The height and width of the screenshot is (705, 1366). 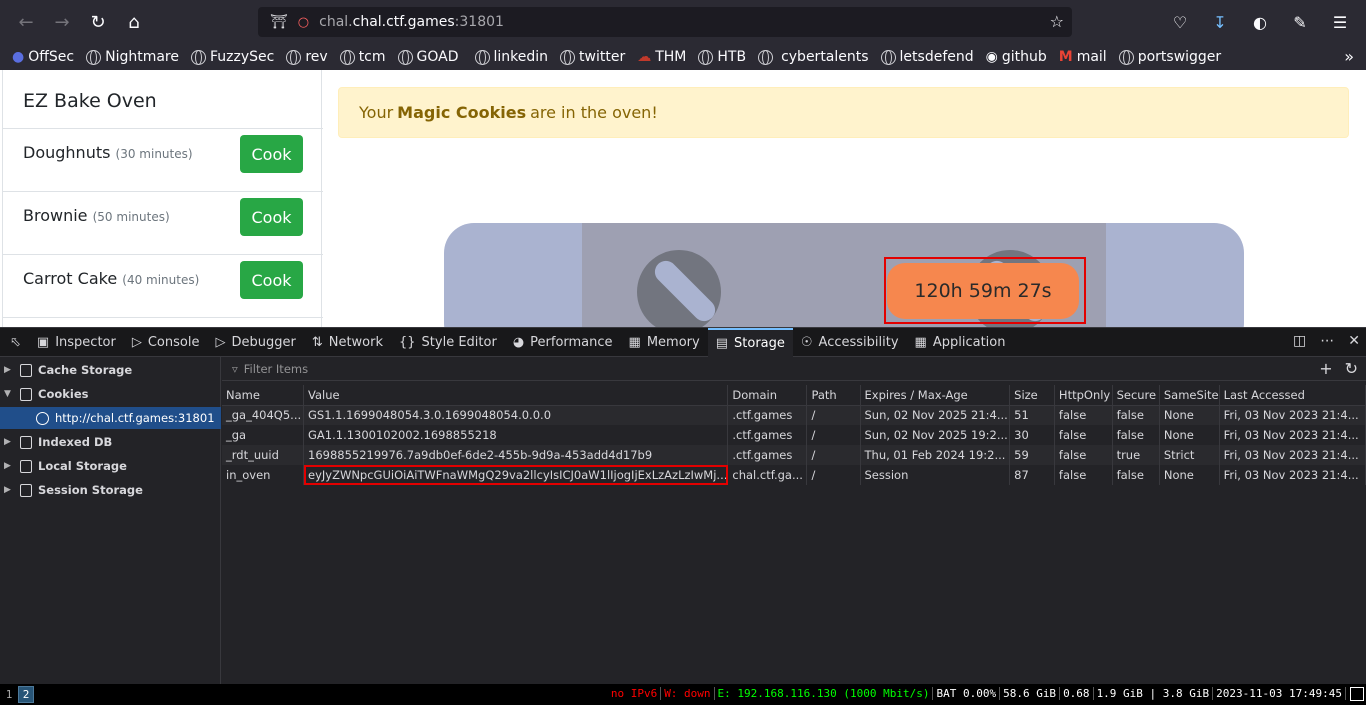 I want to click on menu-icon: ☰, so click(x=1340, y=22).